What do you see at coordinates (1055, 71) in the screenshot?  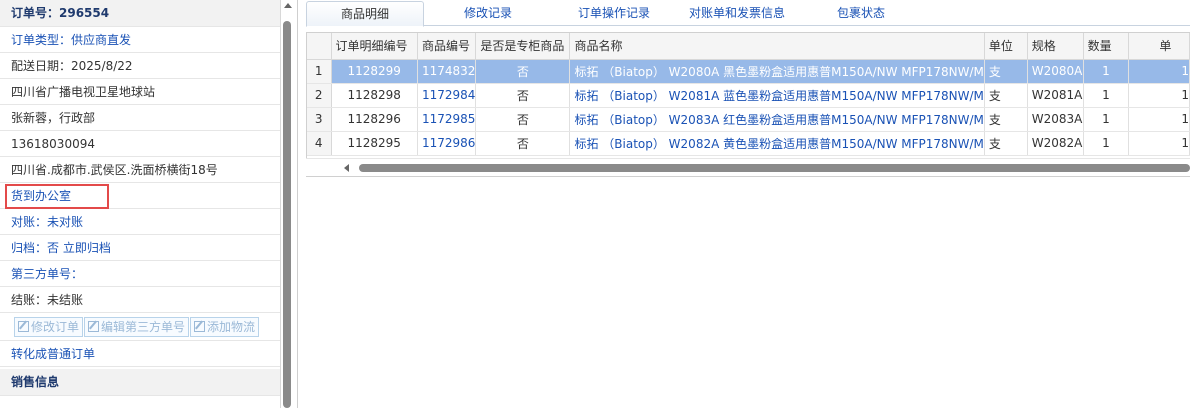 I see `spec-cell: W2080A` at bounding box center [1055, 71].